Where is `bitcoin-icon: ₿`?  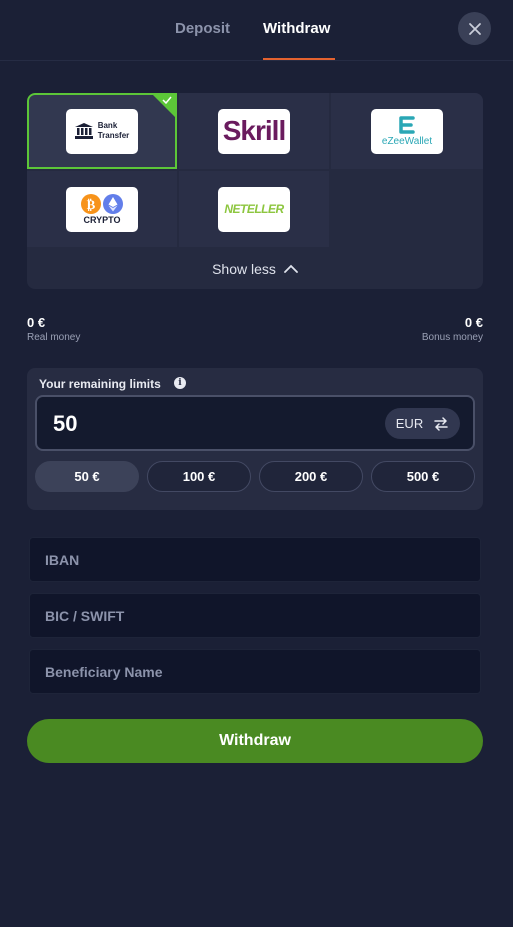 bitcoin-icon: ₿ is located at coordinates (91, 203).